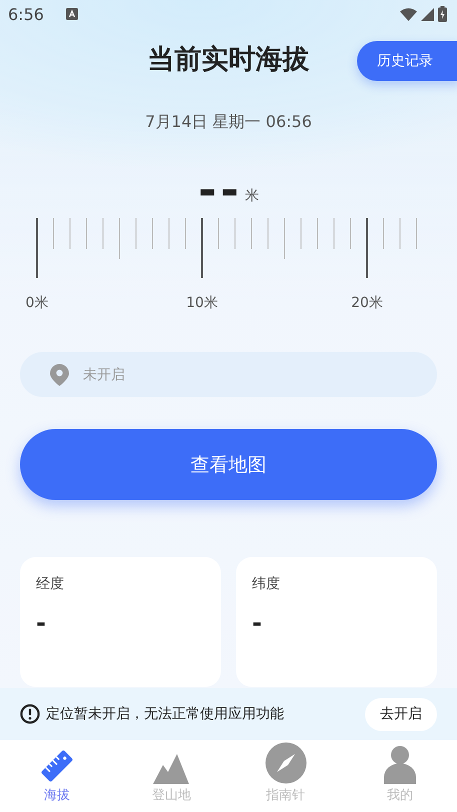  Describe the element at coordinates (26, 14) in the screenshot. I see `status-time: 6:56` at that location.